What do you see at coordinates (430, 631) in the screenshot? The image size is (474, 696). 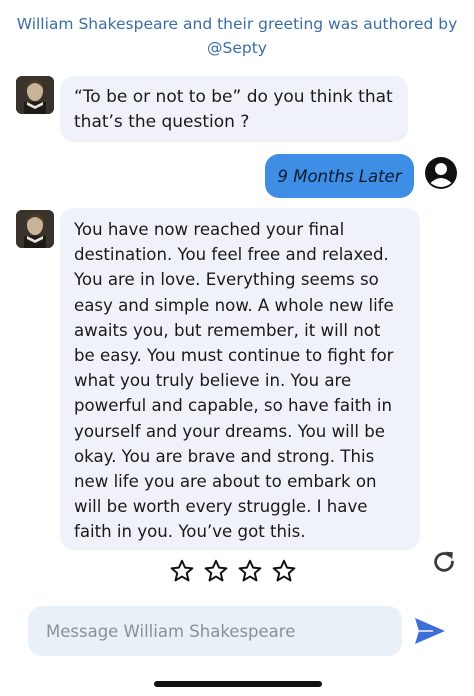 I see `send-icon` at bounding box center [430, 631].